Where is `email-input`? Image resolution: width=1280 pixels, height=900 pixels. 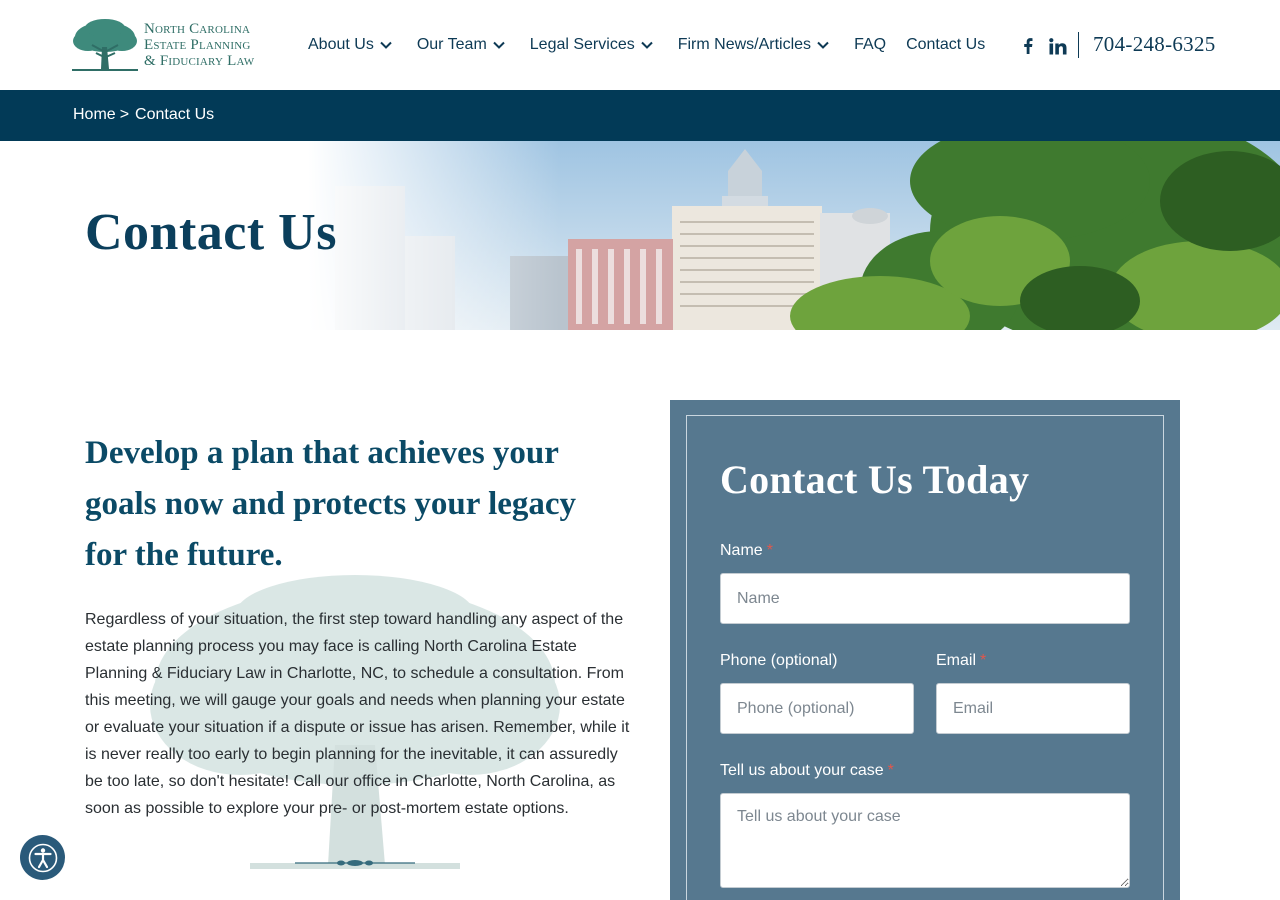
email-input is located at coordinates (1033, 708).